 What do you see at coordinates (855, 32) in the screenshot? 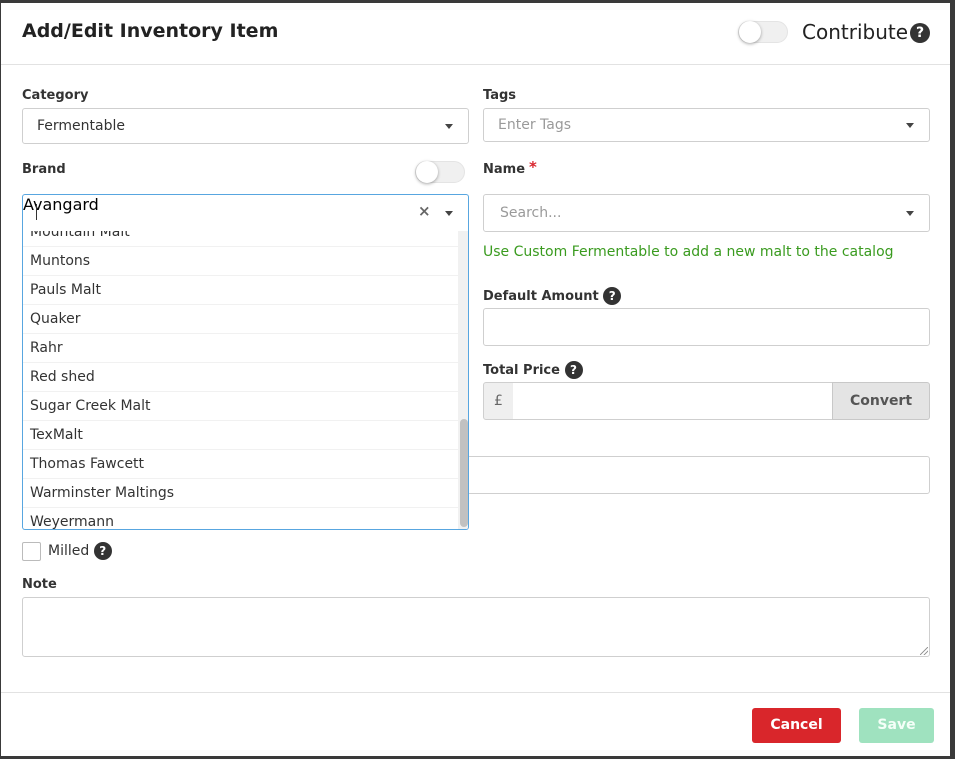
I see `contribute-label: Contribute` at bounding box center [855, 32].